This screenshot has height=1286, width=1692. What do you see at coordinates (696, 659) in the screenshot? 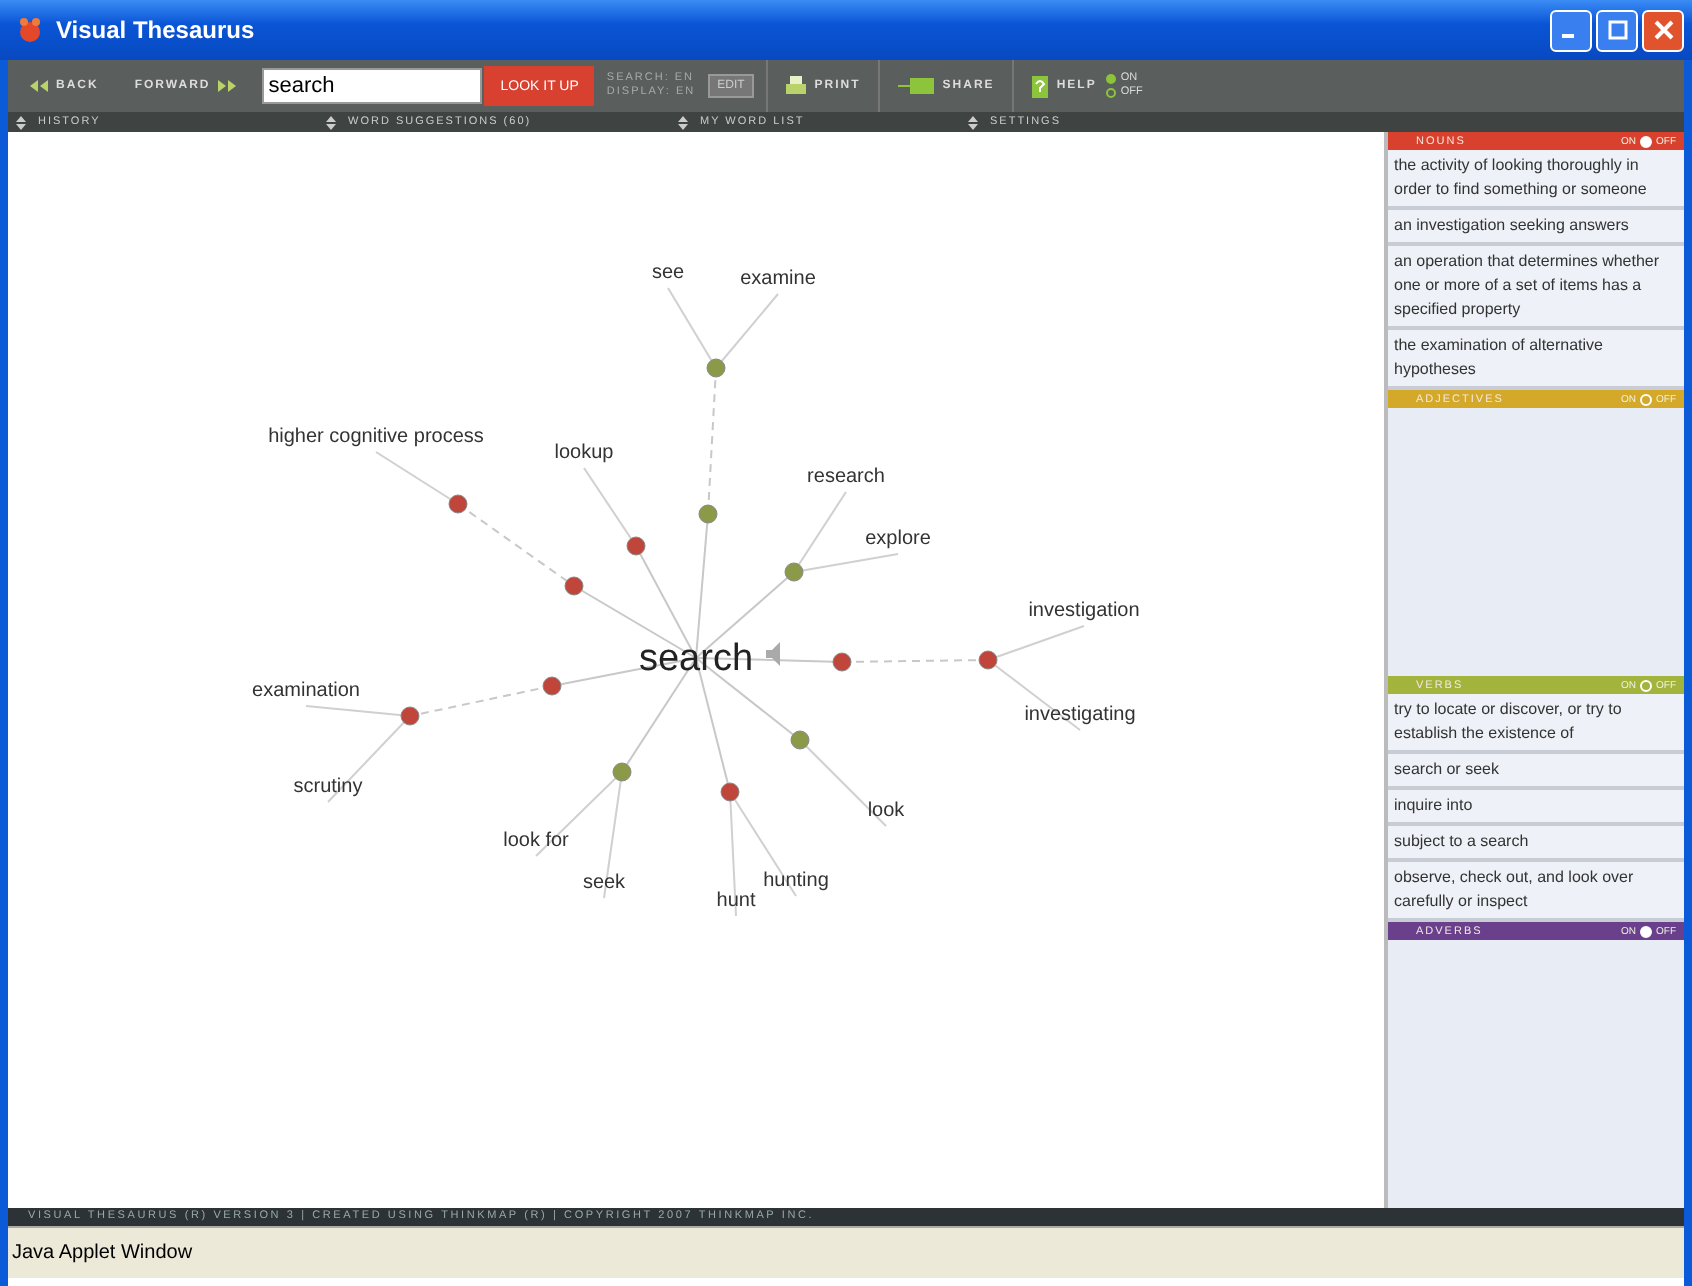
I see `center-word: search` at bounding box center [696, 659].